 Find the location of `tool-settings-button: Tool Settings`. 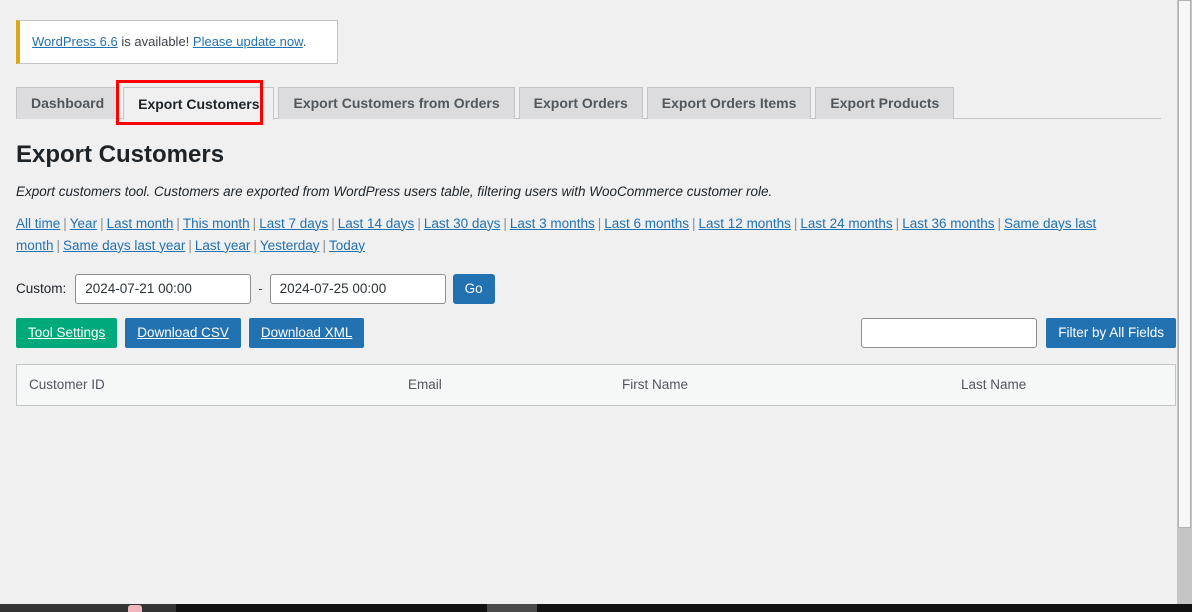

tool-settings-button: Tool Settings is located at coordinates (67, 332).